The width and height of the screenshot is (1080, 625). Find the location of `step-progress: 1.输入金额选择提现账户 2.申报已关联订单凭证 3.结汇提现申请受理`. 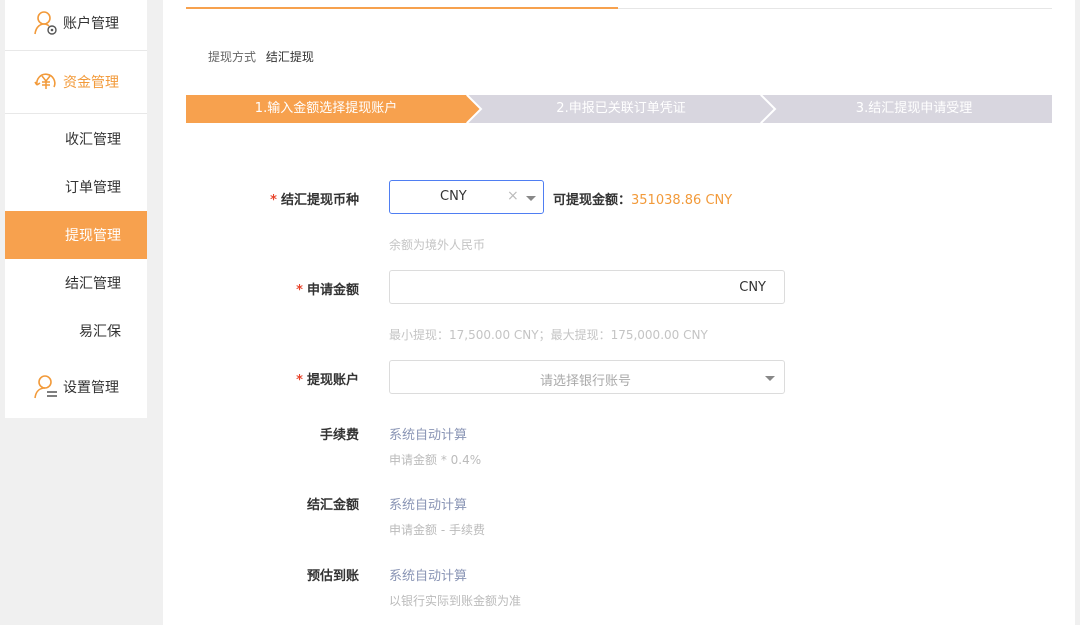

step-progress: 1.输入金额选择提现账户 2.申报已关联订单凭证 3.结汇提现申请受理 is located at coordinates (619, 109).